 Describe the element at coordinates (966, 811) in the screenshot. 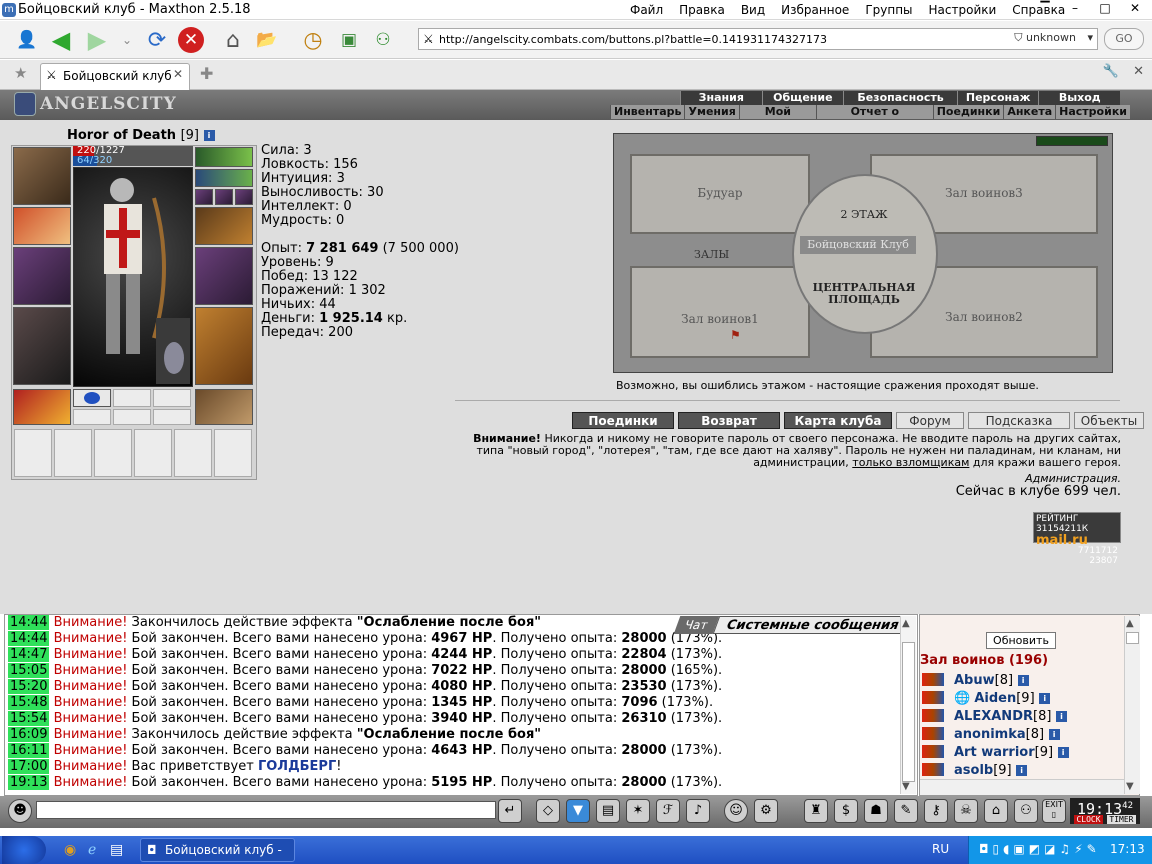

I see `brawl-icon: ☠` at that location.